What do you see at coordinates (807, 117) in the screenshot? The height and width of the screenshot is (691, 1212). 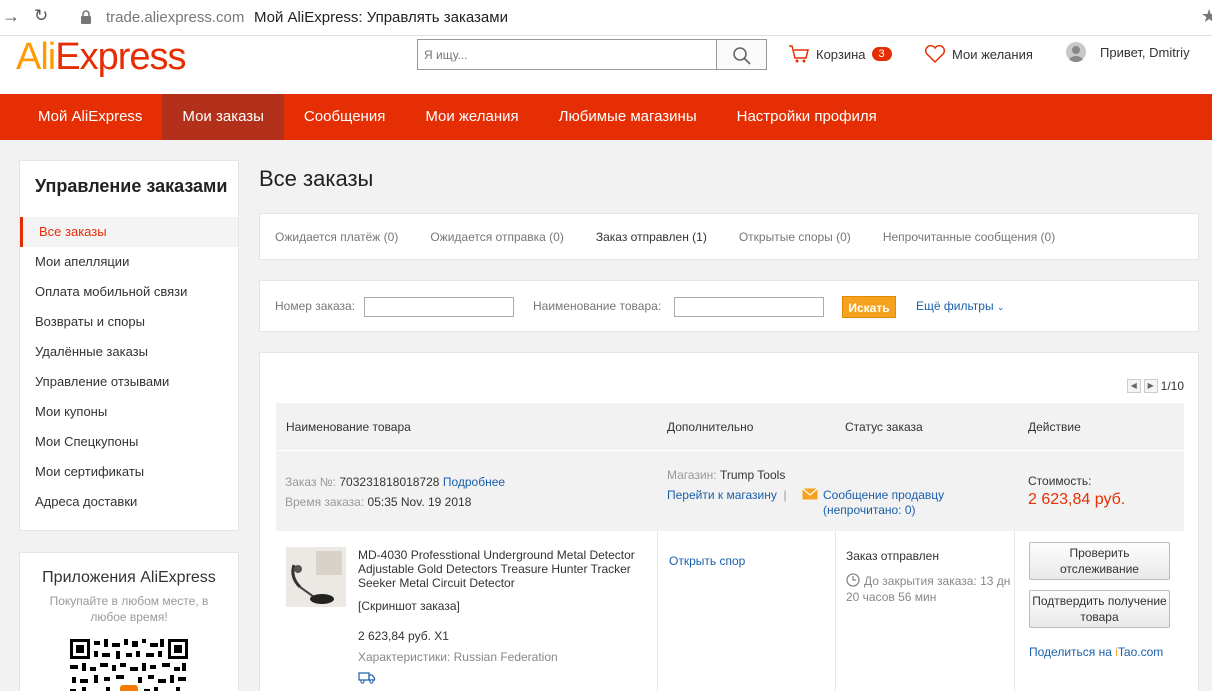 I see `nav-profile-settings: Настройки профиля` at bounding box center [807, 117].